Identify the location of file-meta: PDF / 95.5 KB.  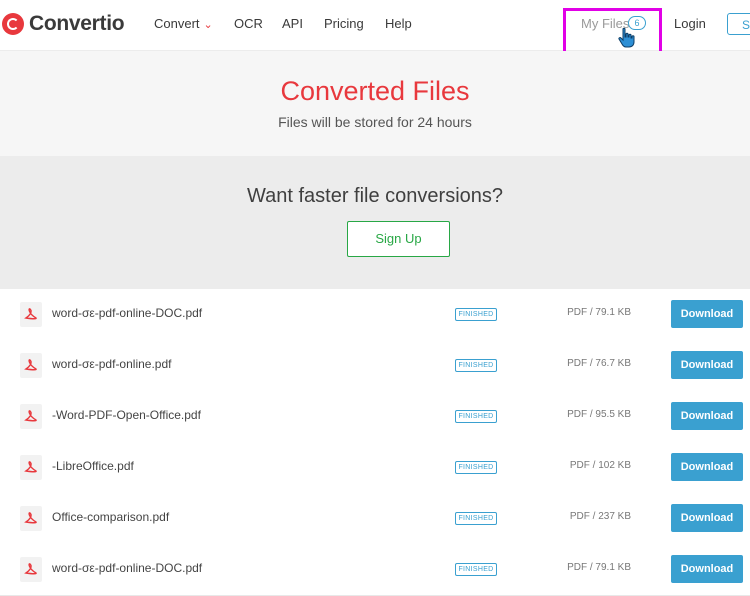
(599, 414).